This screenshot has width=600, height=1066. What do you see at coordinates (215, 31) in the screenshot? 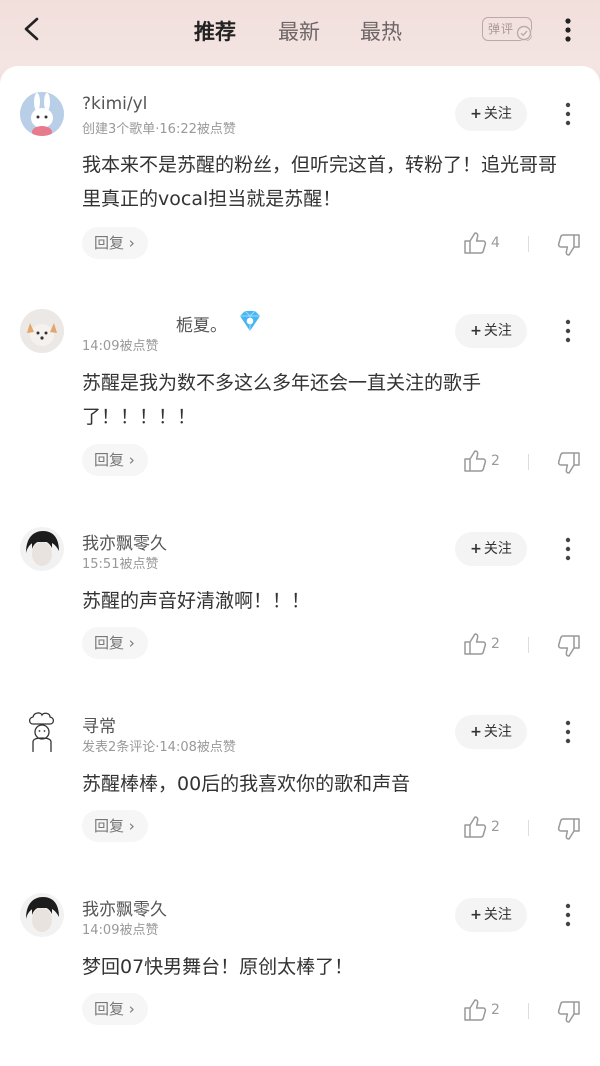
I see `tab-recommended: 推荐` at bounding box center [215, 31].